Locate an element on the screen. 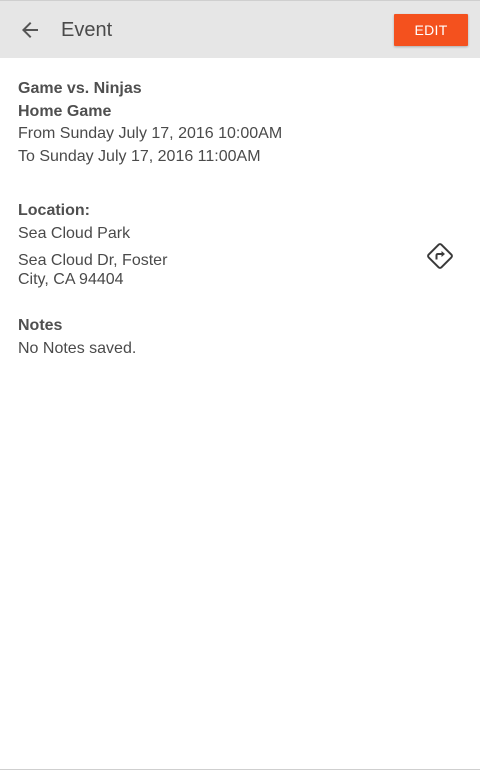 The width and height of the screenshot is (480, 770). directions-button is located at coordinates (440, 256).